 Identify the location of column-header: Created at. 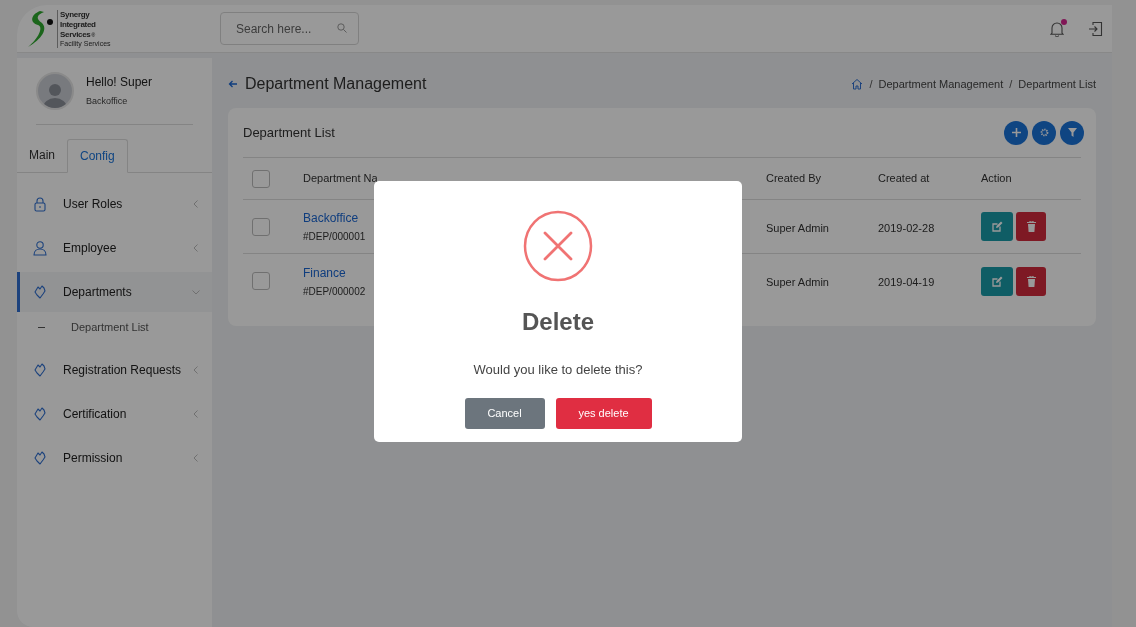
(904, 178).